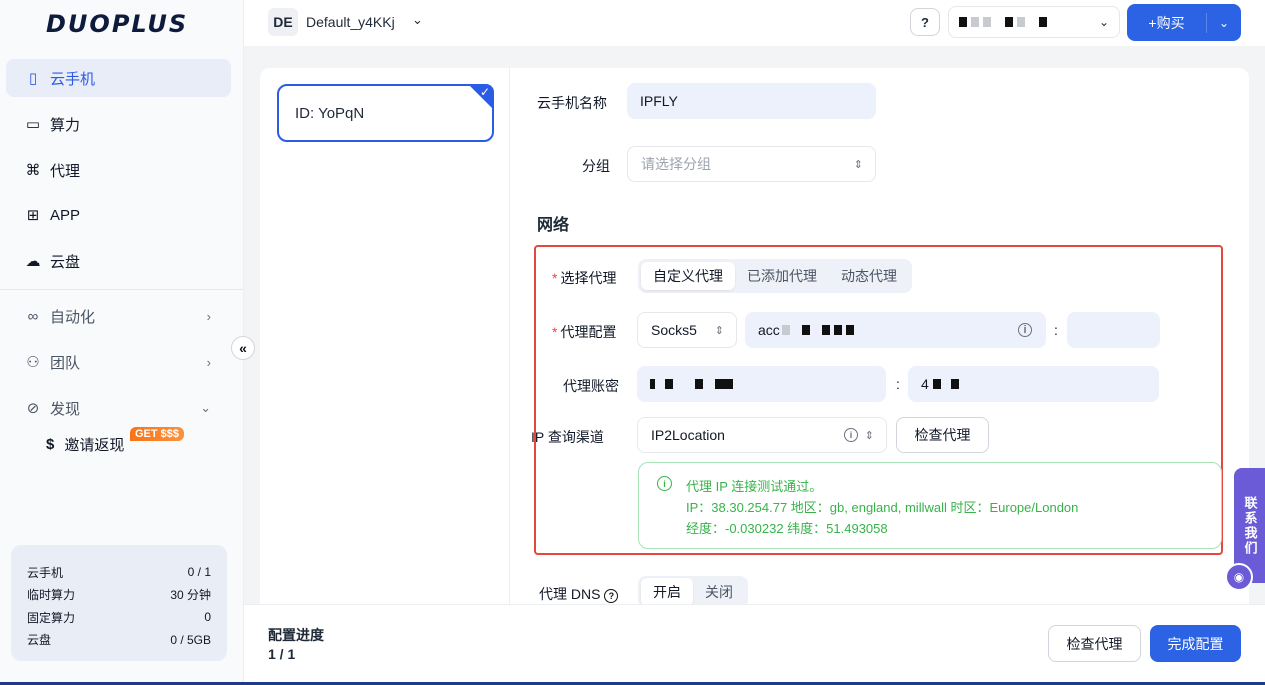  What do you see at coordinates (385, 113) in the screenshot?
I see `device-card: ID: YoPqN ✓` at bounding box center [385, 113].